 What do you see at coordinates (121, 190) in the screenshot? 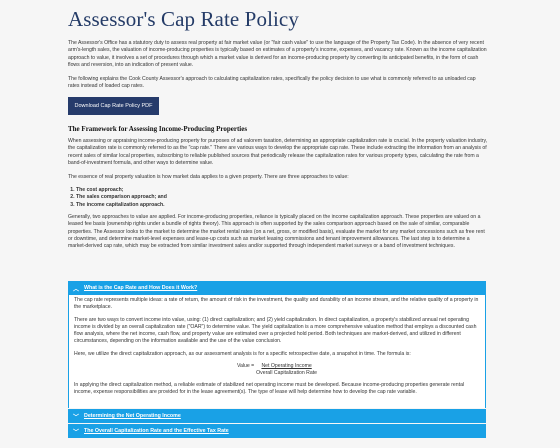
I see `list-item: The cost approach;` at bounding box center [121, 190].